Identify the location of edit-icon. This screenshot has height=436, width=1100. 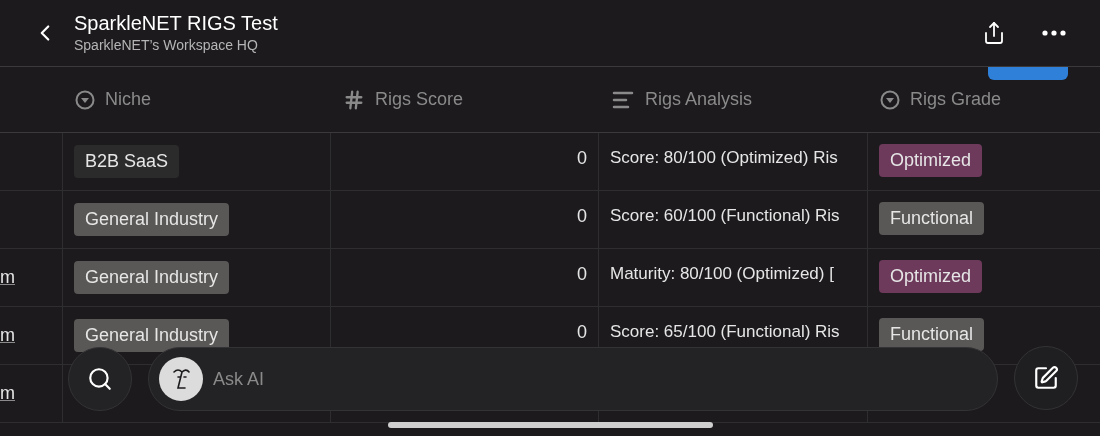
(1046, 378).